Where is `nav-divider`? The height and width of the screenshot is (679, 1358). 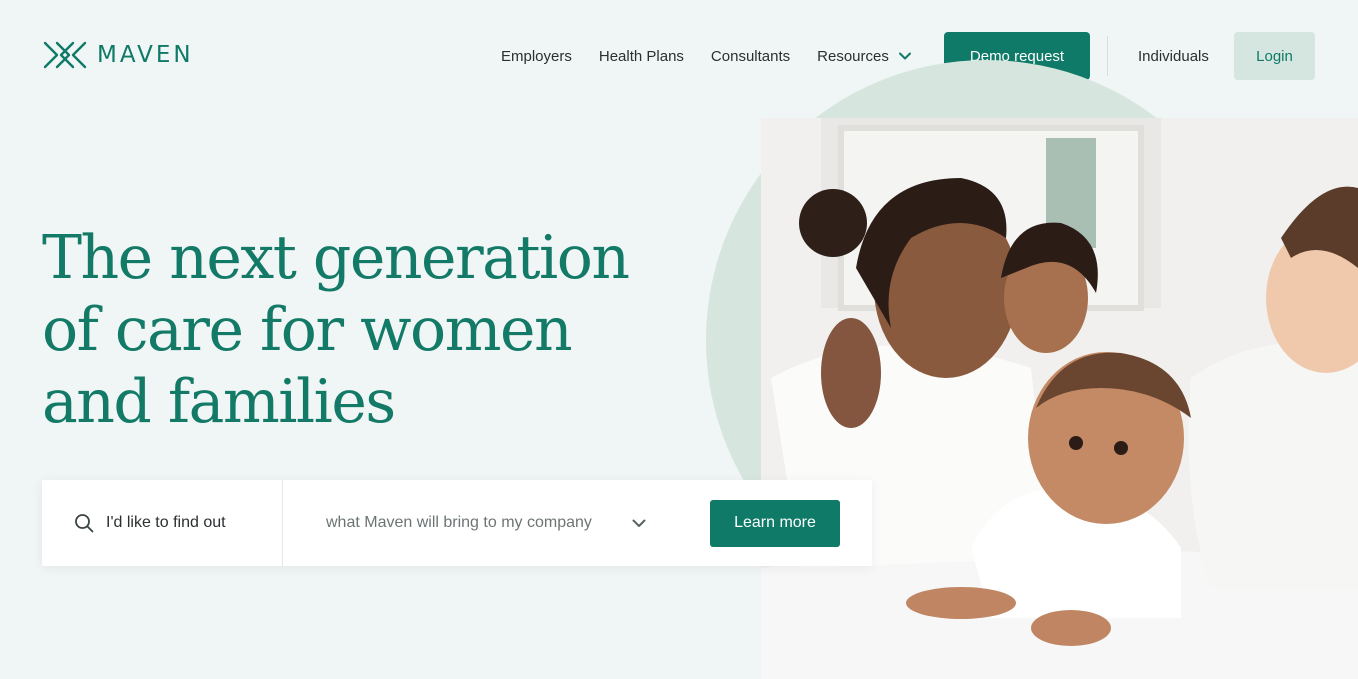
nav-divider is located at coordinates (1107, 56).